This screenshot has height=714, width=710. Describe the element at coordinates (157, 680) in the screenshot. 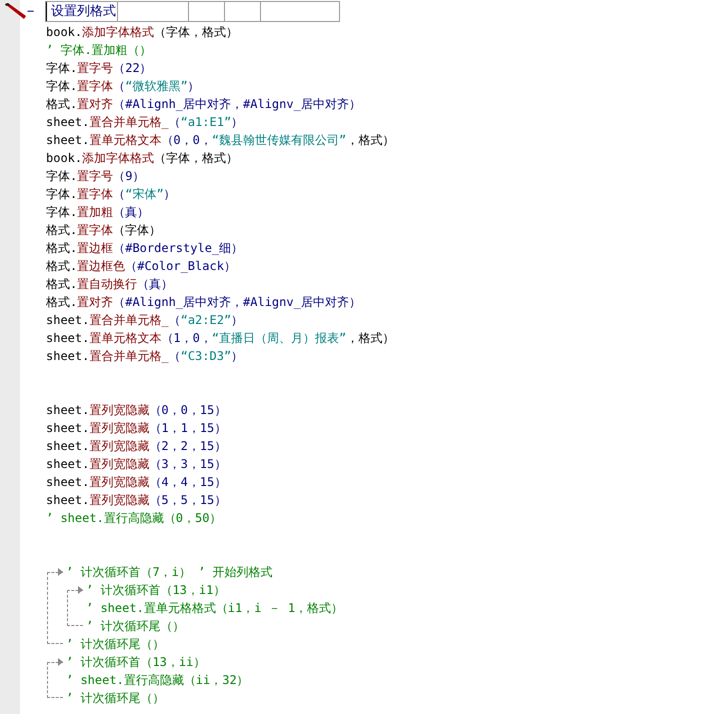

I see `code-line: ’ sheet.置行高隐藏（ii，32）` at that location.